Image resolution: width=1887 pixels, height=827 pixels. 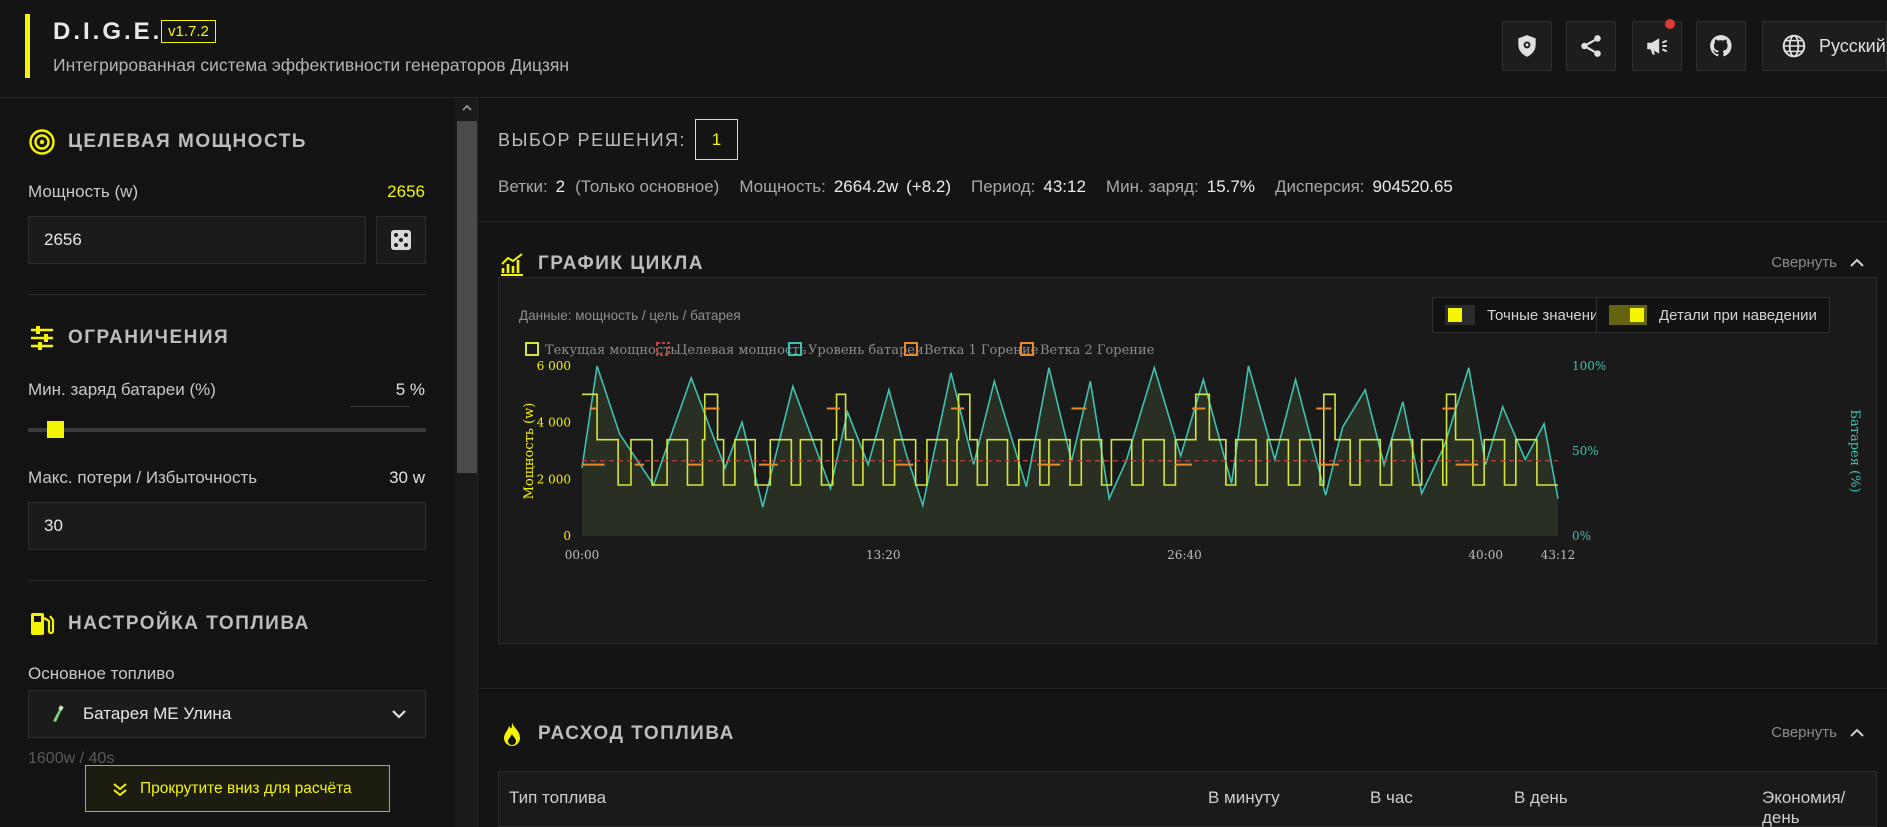 I want to click on cycle-chart-title: ГРАФИК ЦИКЛА, so click(x=601, y=264).